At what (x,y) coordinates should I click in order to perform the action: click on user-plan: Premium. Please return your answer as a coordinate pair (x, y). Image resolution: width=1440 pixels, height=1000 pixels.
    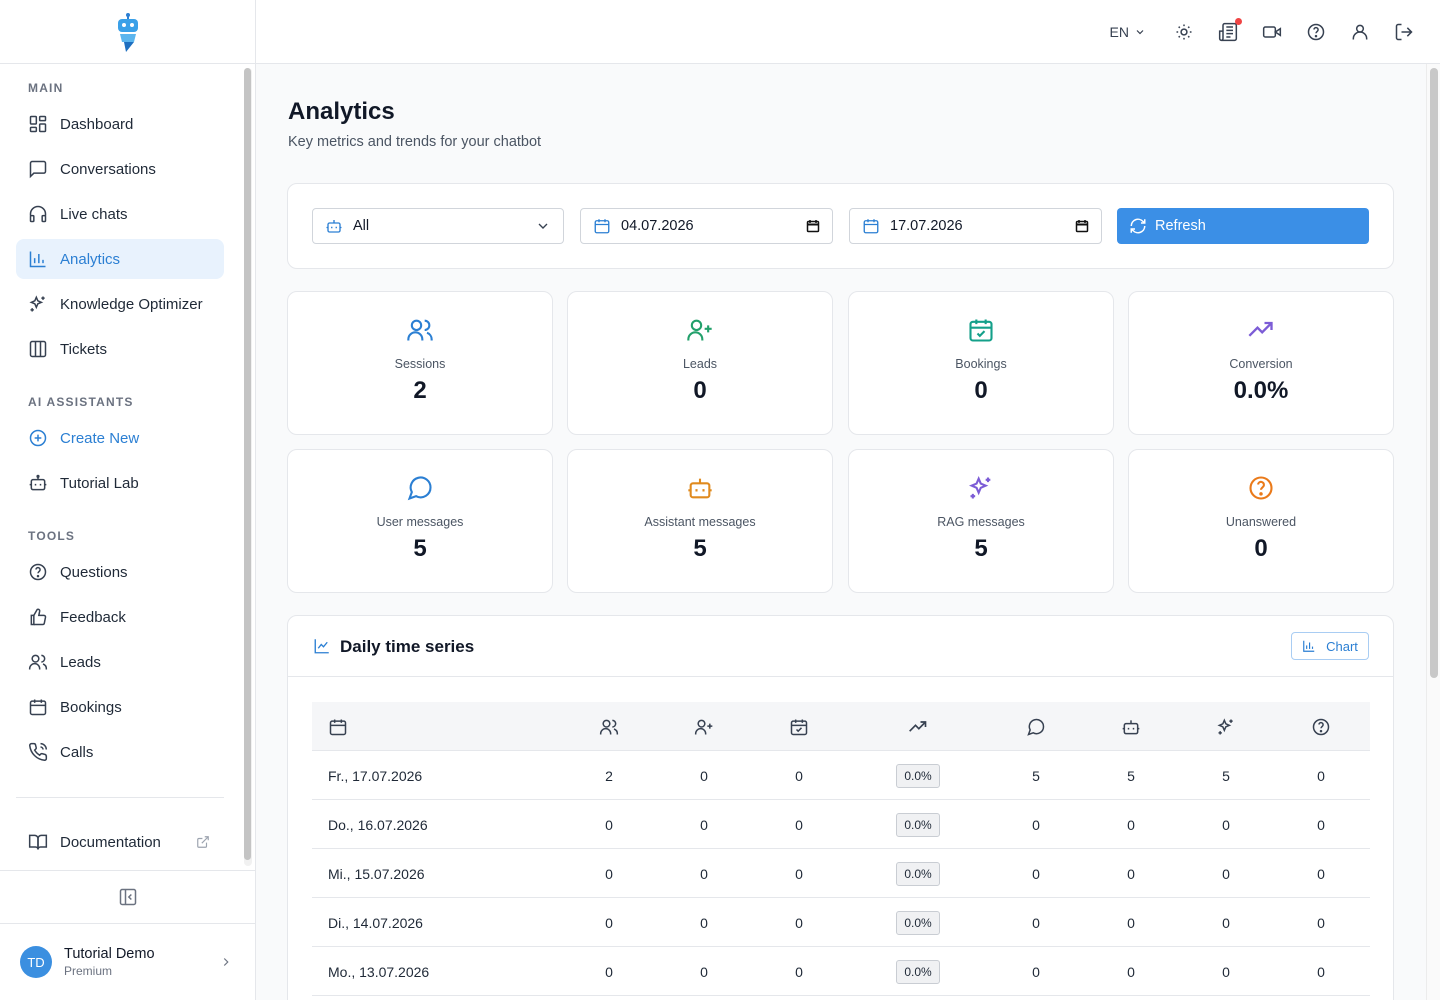
    Looking at the image, I should click on (88, 971).